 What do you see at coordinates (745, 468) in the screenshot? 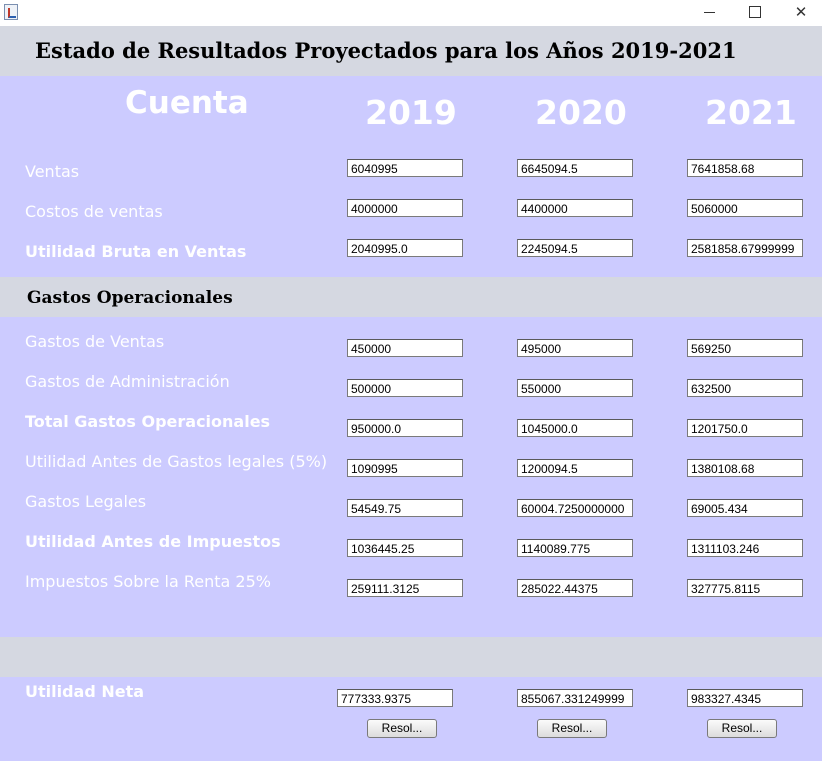
I see `field-utilidad-antes-gl-2021: 1380108.68` at bounding box center [745, 468].